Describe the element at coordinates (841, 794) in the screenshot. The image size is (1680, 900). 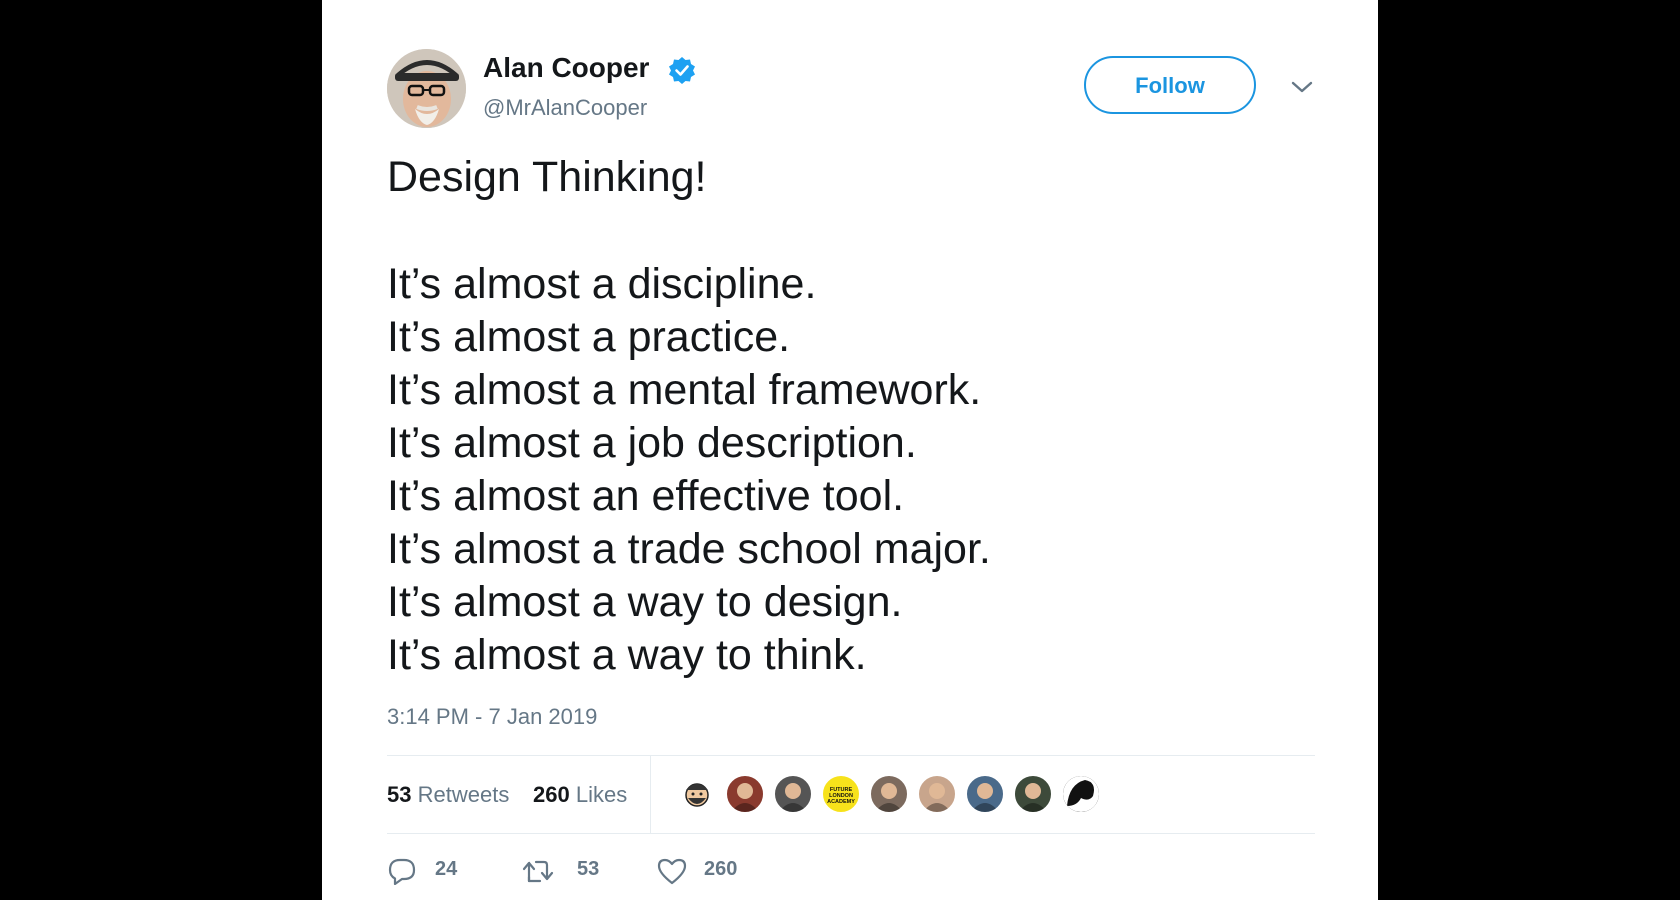
I see `avatar-future-london-academy-icon: FUTURE LONDON ACADEMY` at that location.